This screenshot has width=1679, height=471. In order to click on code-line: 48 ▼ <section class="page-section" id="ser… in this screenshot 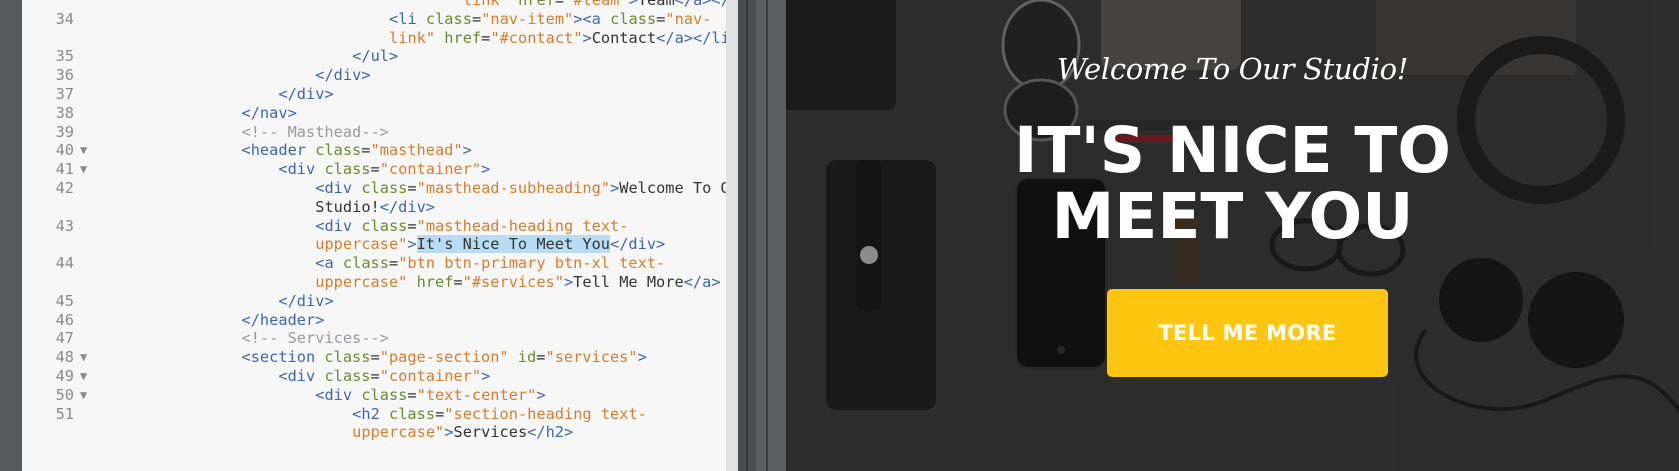, I will do `click(374, 357)`.